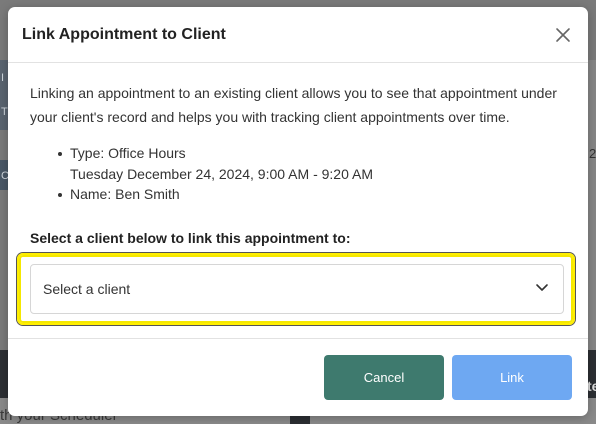 This screenshot has width=596, height=424. I want to click on background-text: 2, so click(592, 153).